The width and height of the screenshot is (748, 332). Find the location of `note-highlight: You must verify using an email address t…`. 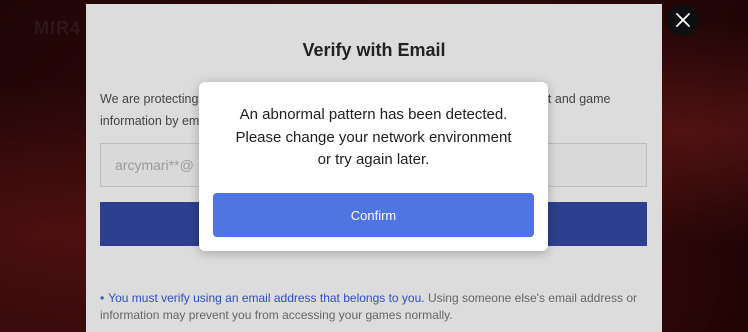

note-highlight: You must verify using an email address t… is located at coordinates (266, 298).